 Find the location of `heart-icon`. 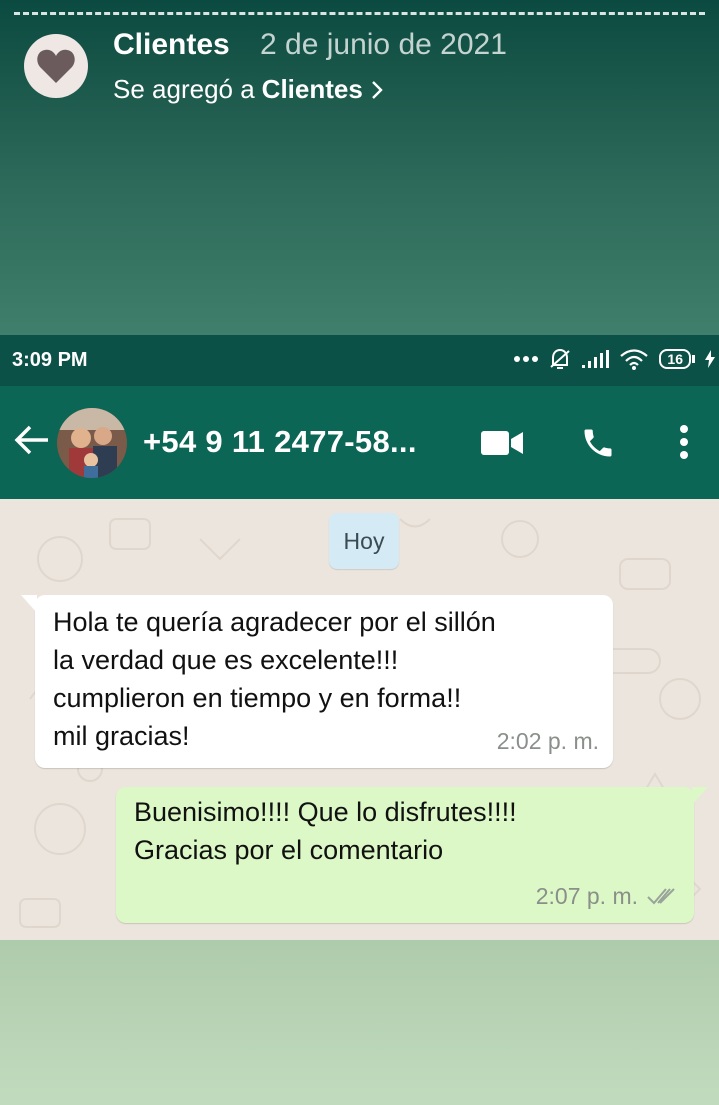

heart-icon is located at coordinates (56, 66).